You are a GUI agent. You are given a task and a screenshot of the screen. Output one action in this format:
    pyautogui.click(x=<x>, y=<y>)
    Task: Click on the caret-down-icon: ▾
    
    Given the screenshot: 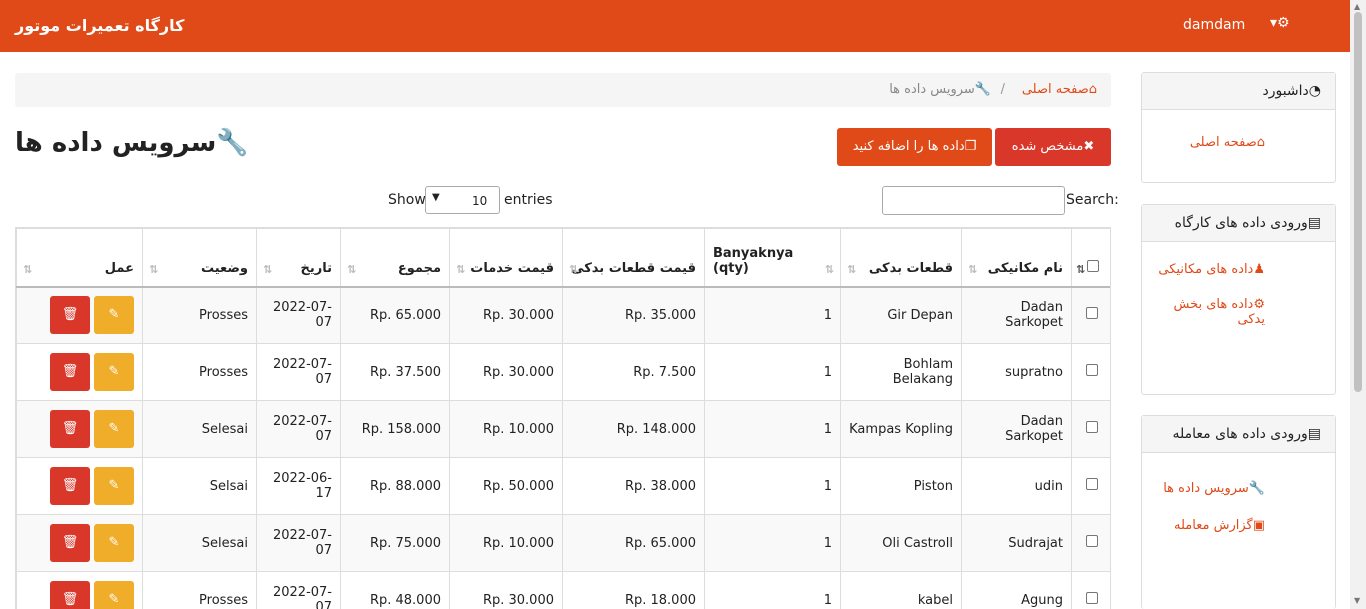 What is the action you would take?
    pyautogui.click(x=1274, y=23)
    